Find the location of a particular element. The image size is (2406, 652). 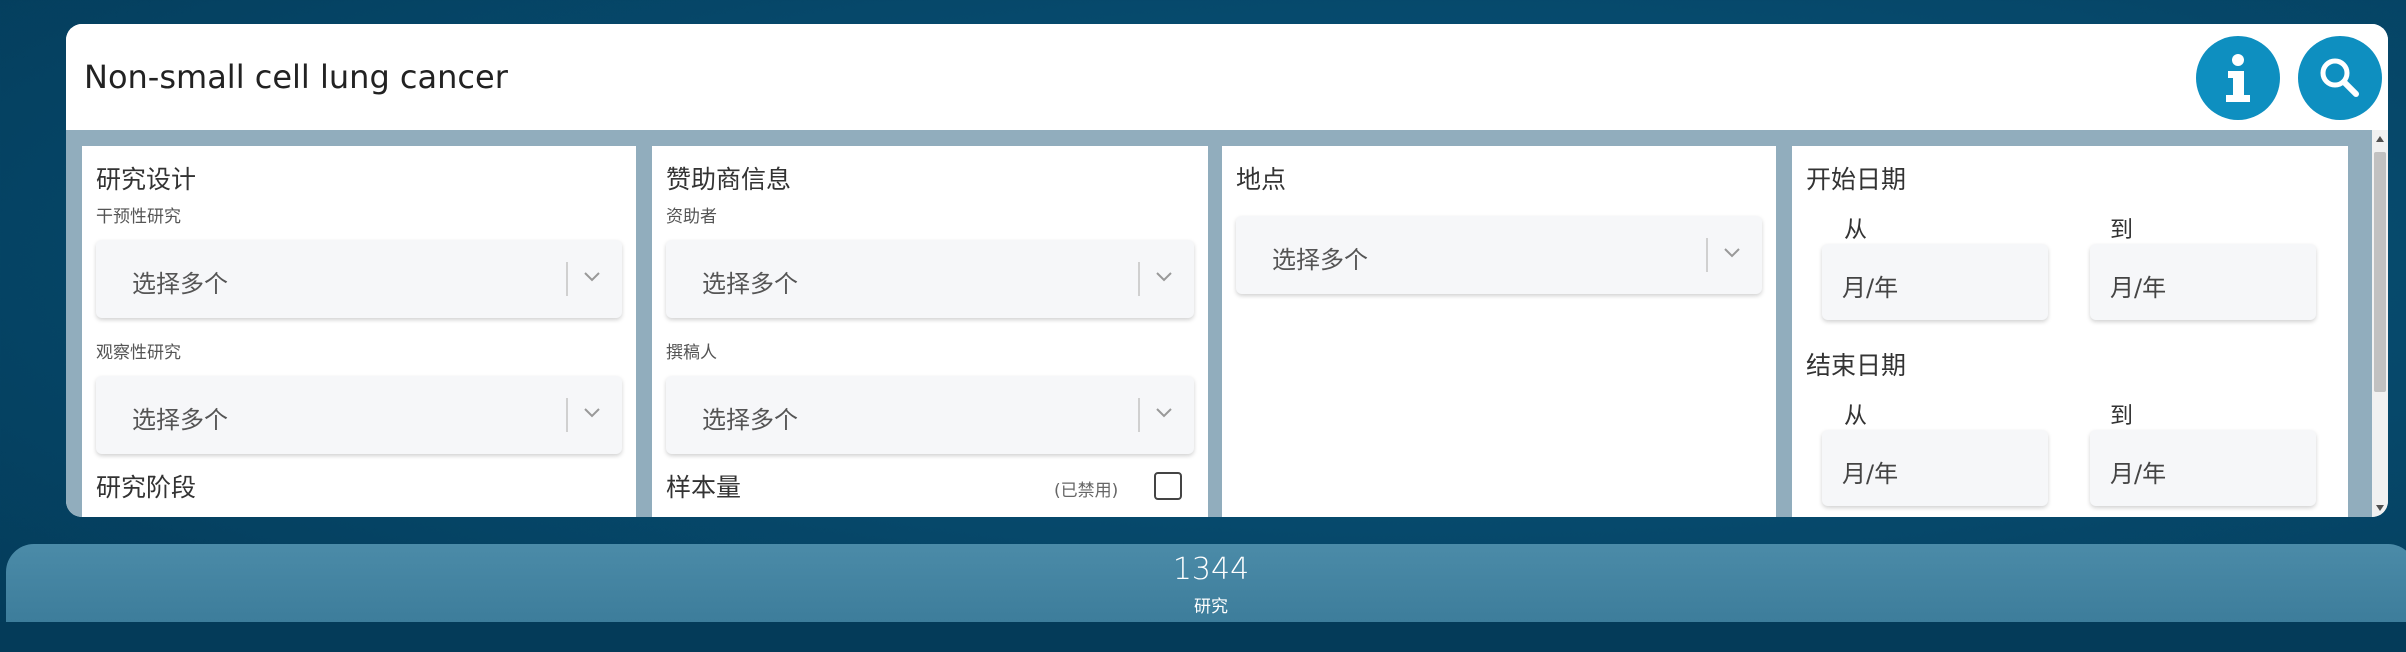

sample-size-checkbox is located at coordinates (1168, 486).